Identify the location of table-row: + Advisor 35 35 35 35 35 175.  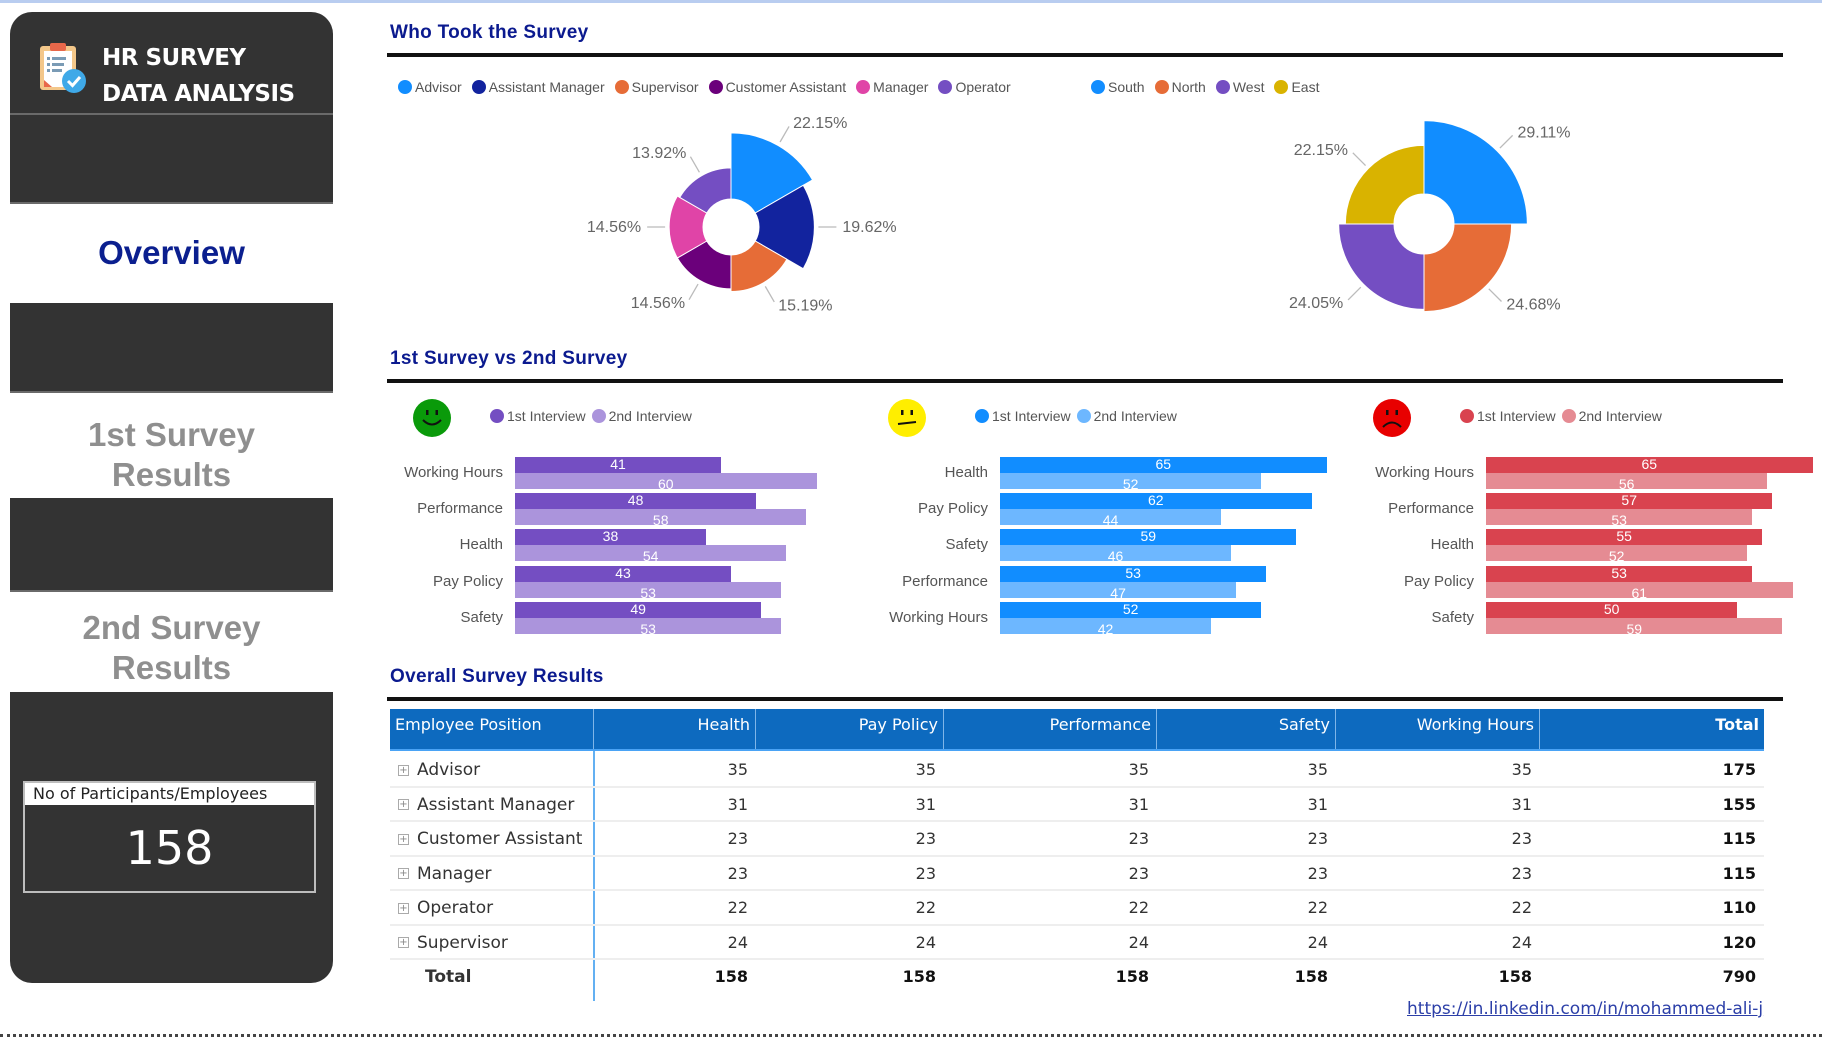
(1077, 770).